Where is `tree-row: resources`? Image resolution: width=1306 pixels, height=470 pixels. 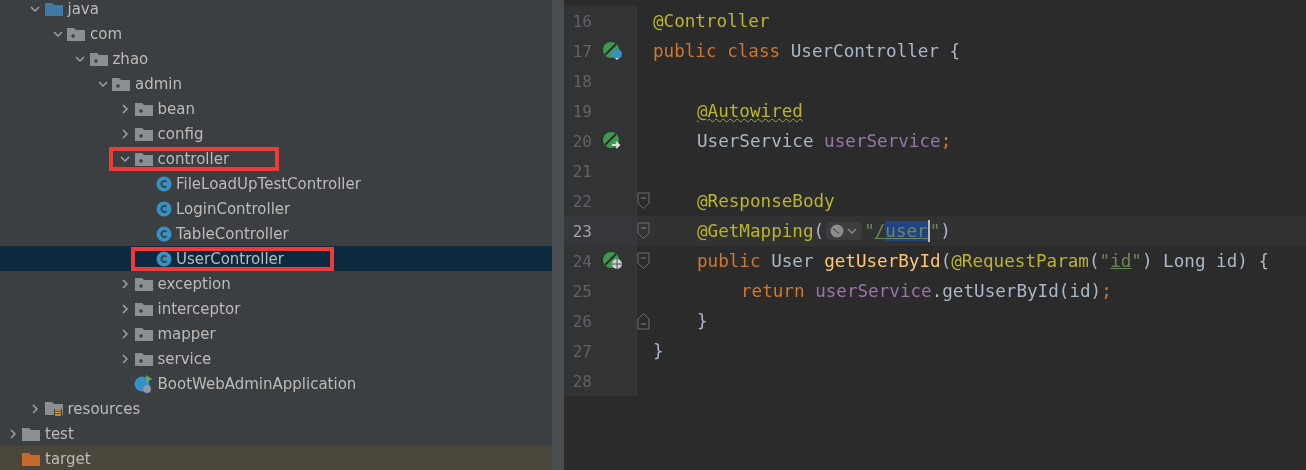 tree-row: resources is located at coordinates (276, 408).